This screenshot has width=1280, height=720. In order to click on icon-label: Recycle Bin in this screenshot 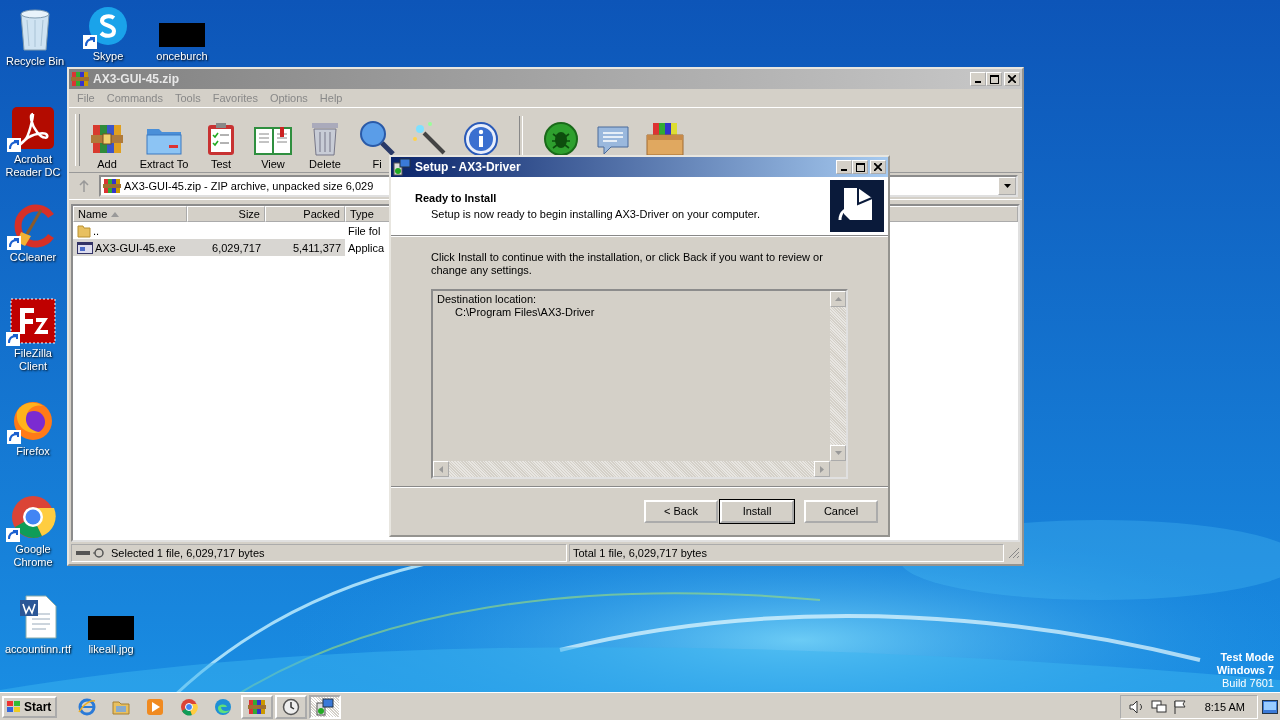, I will do `click(35, 61)`.